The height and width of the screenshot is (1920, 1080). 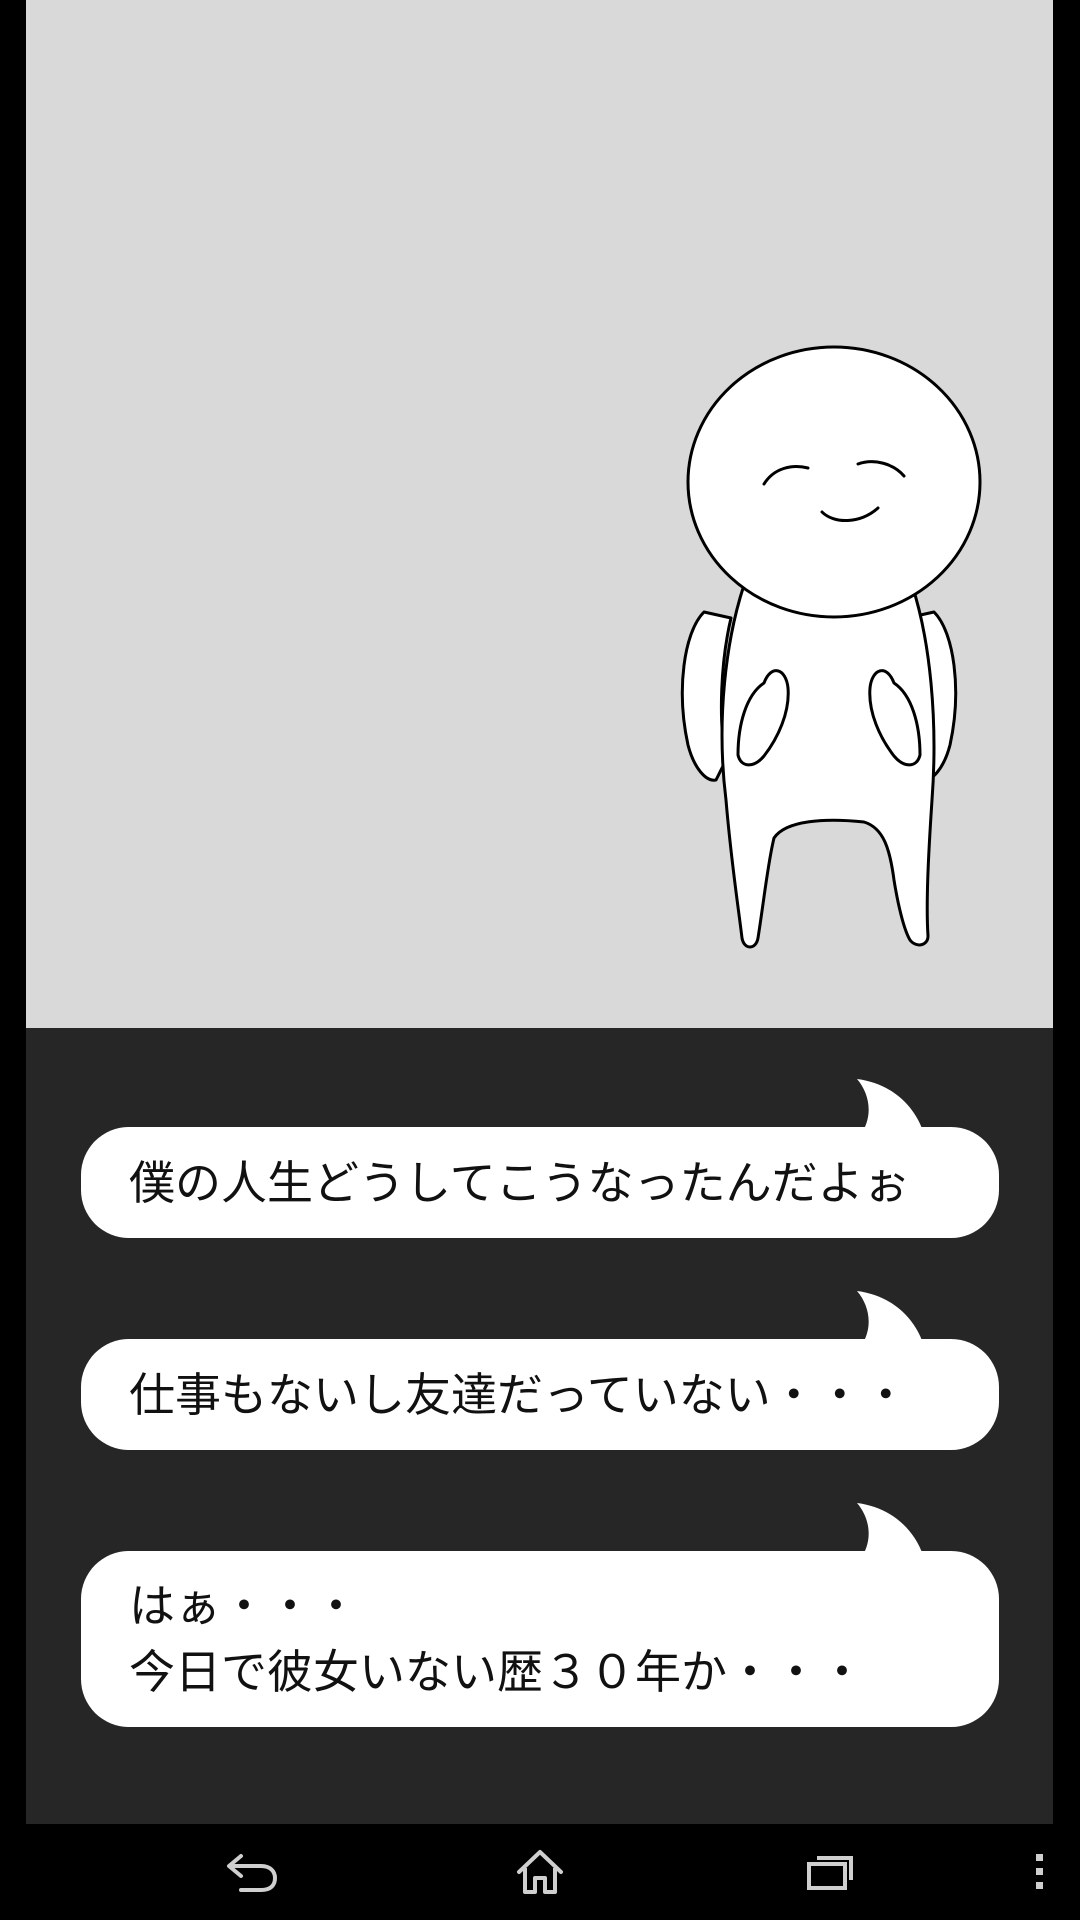 I want to click on overflow-menu-icon, so click(x=1039, y=1871).